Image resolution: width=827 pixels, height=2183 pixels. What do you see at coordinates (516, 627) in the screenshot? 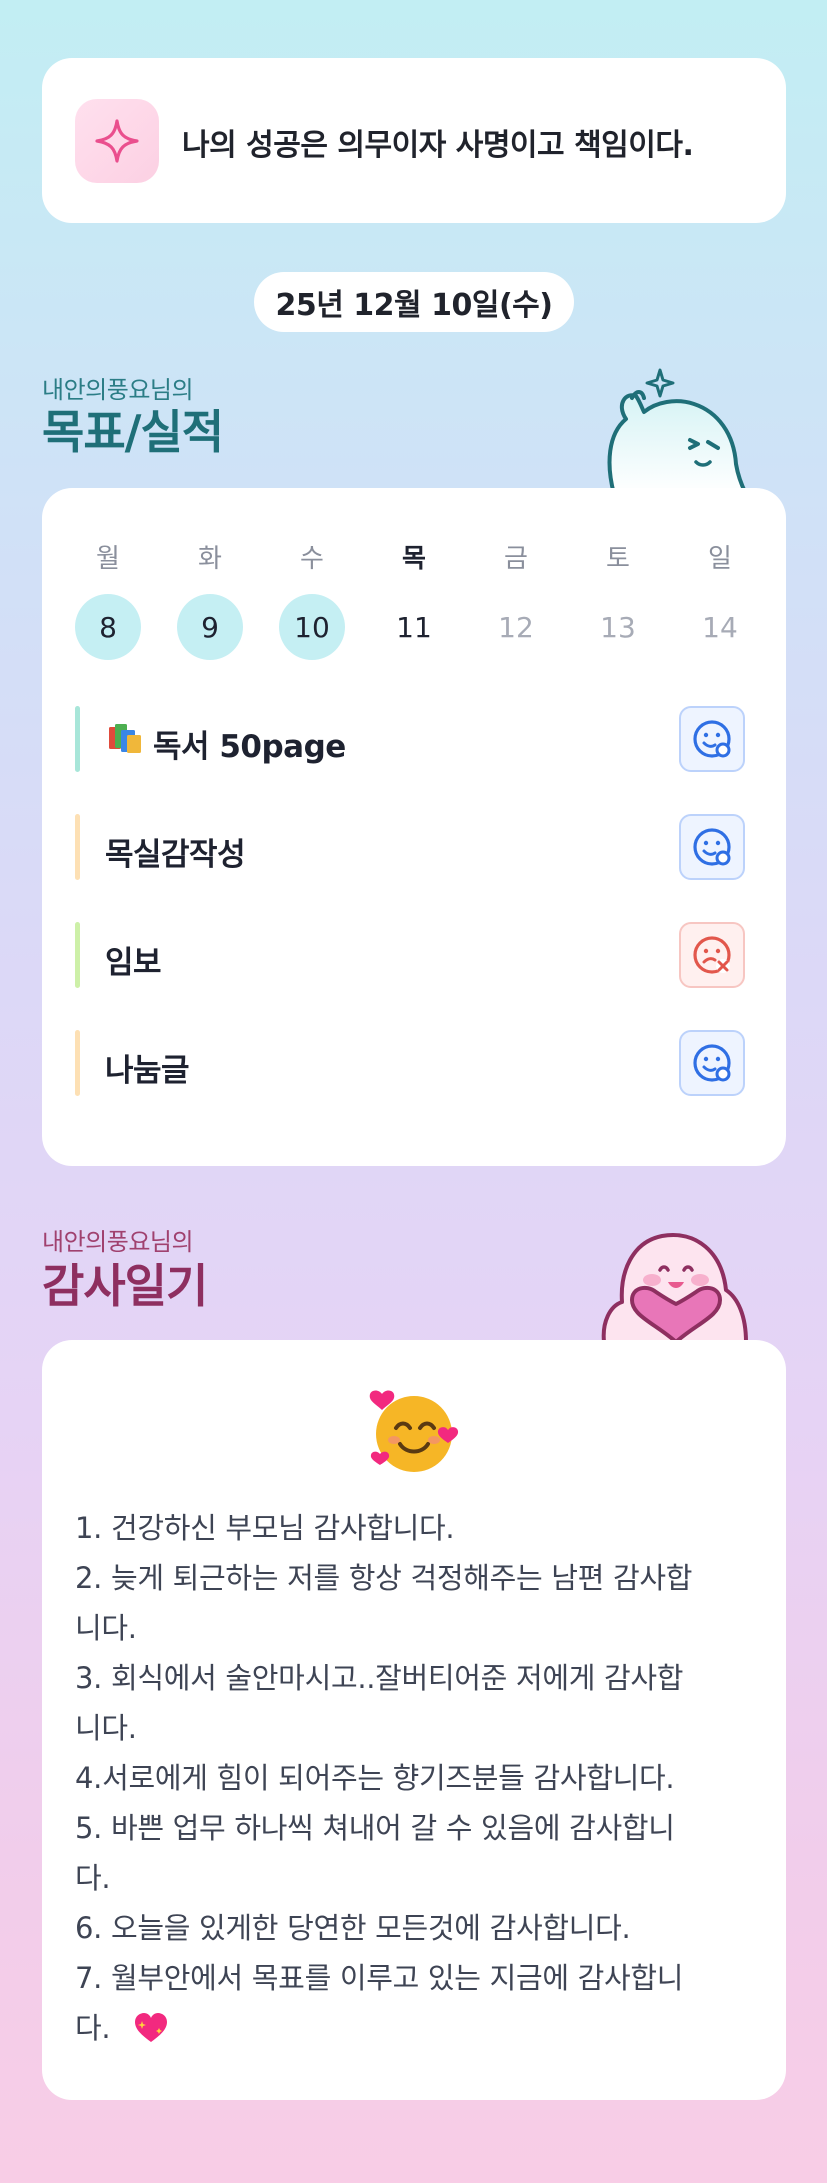
I see `day-12: 12` at bounding box center [516, 627].